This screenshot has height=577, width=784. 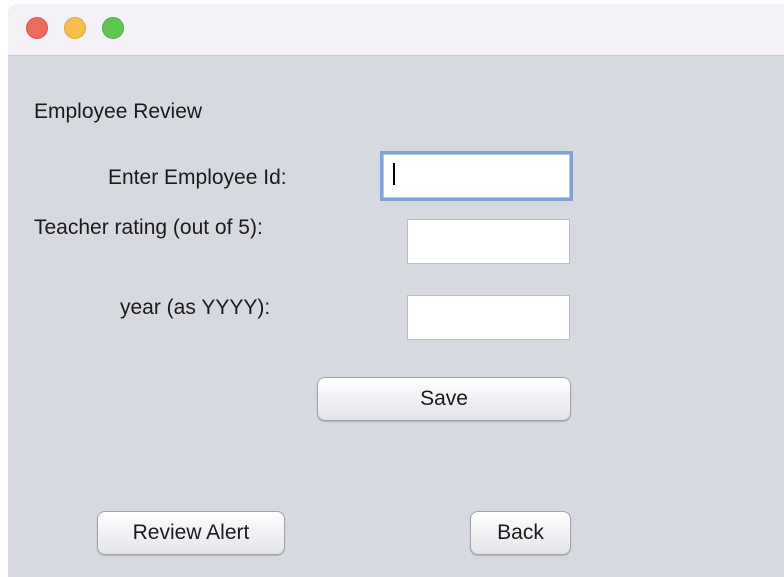 I want to click on year-label: year (as YYYY):, so click(x=195, y=307).